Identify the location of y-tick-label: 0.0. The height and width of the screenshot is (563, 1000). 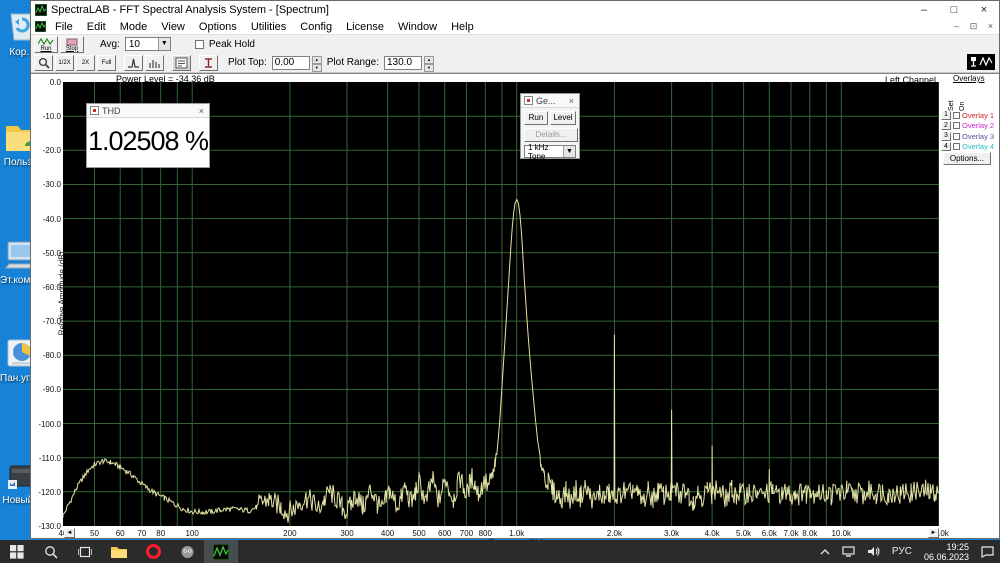
(55, 82).